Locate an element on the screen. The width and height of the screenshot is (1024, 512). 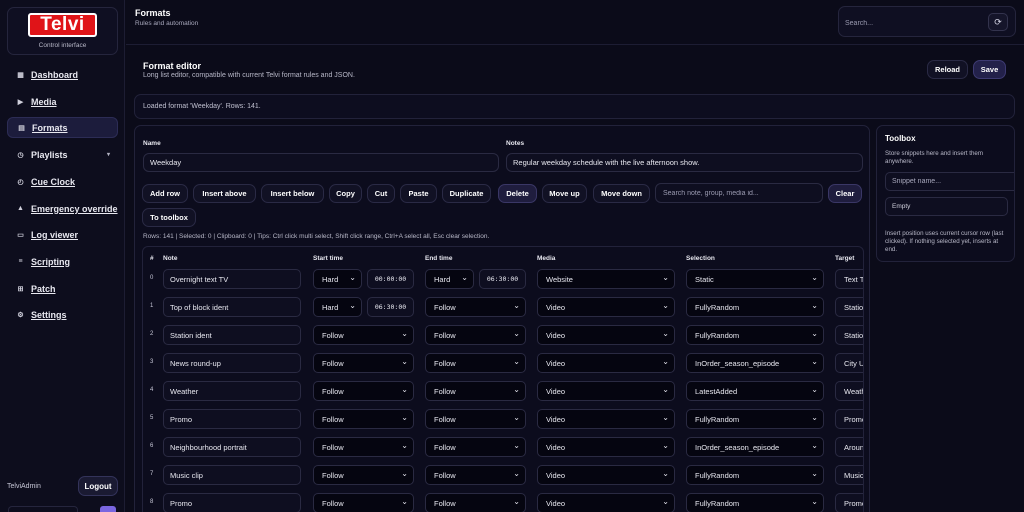
note-input: Music clip is located at coordinates (232, 475).